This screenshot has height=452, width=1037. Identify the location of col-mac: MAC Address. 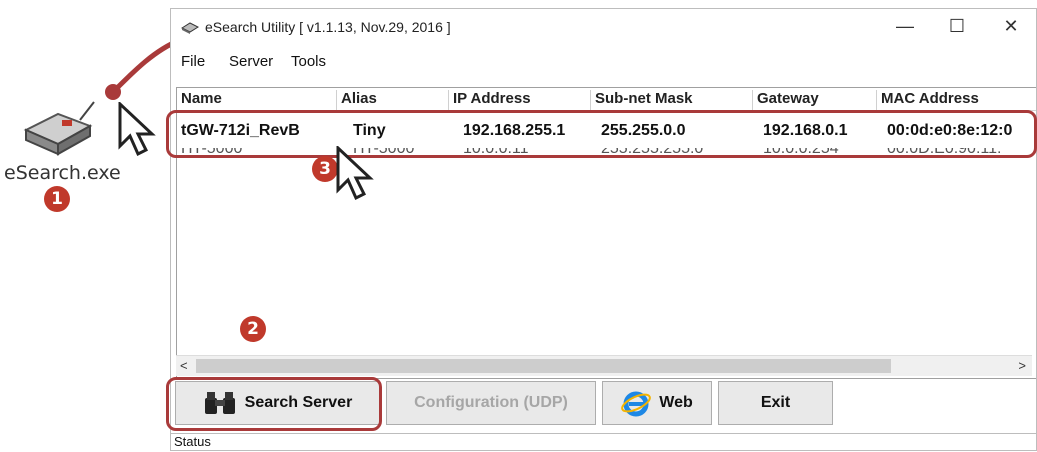
(956, 100).